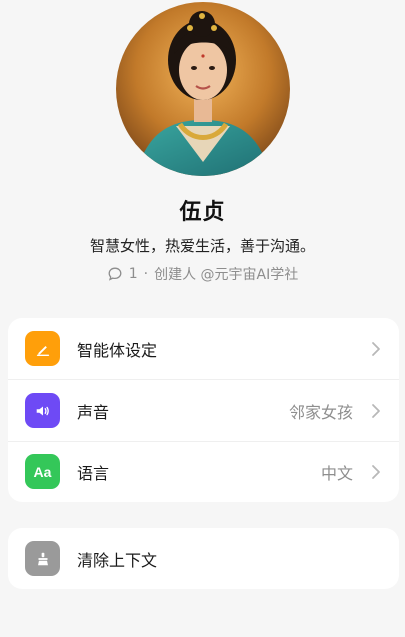  Describe the element at coordinates (93, 473) in the screenshot. I see `row-label-language: 语言` at that location.